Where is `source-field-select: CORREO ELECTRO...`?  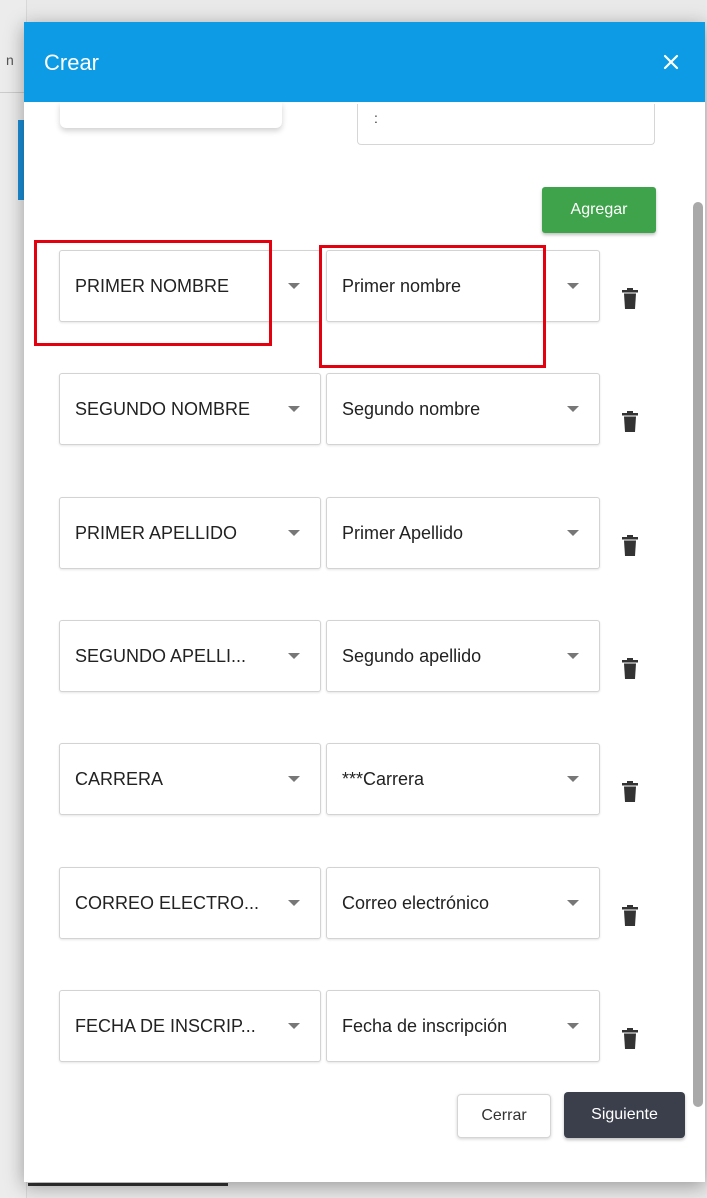 source-field-select: CORREO ELECTRO... is located at coordinates (190, 903).